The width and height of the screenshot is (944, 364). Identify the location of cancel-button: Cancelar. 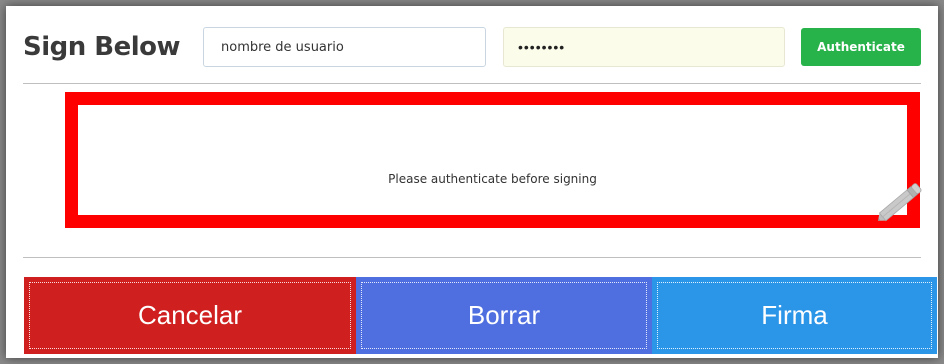
(190, 315).